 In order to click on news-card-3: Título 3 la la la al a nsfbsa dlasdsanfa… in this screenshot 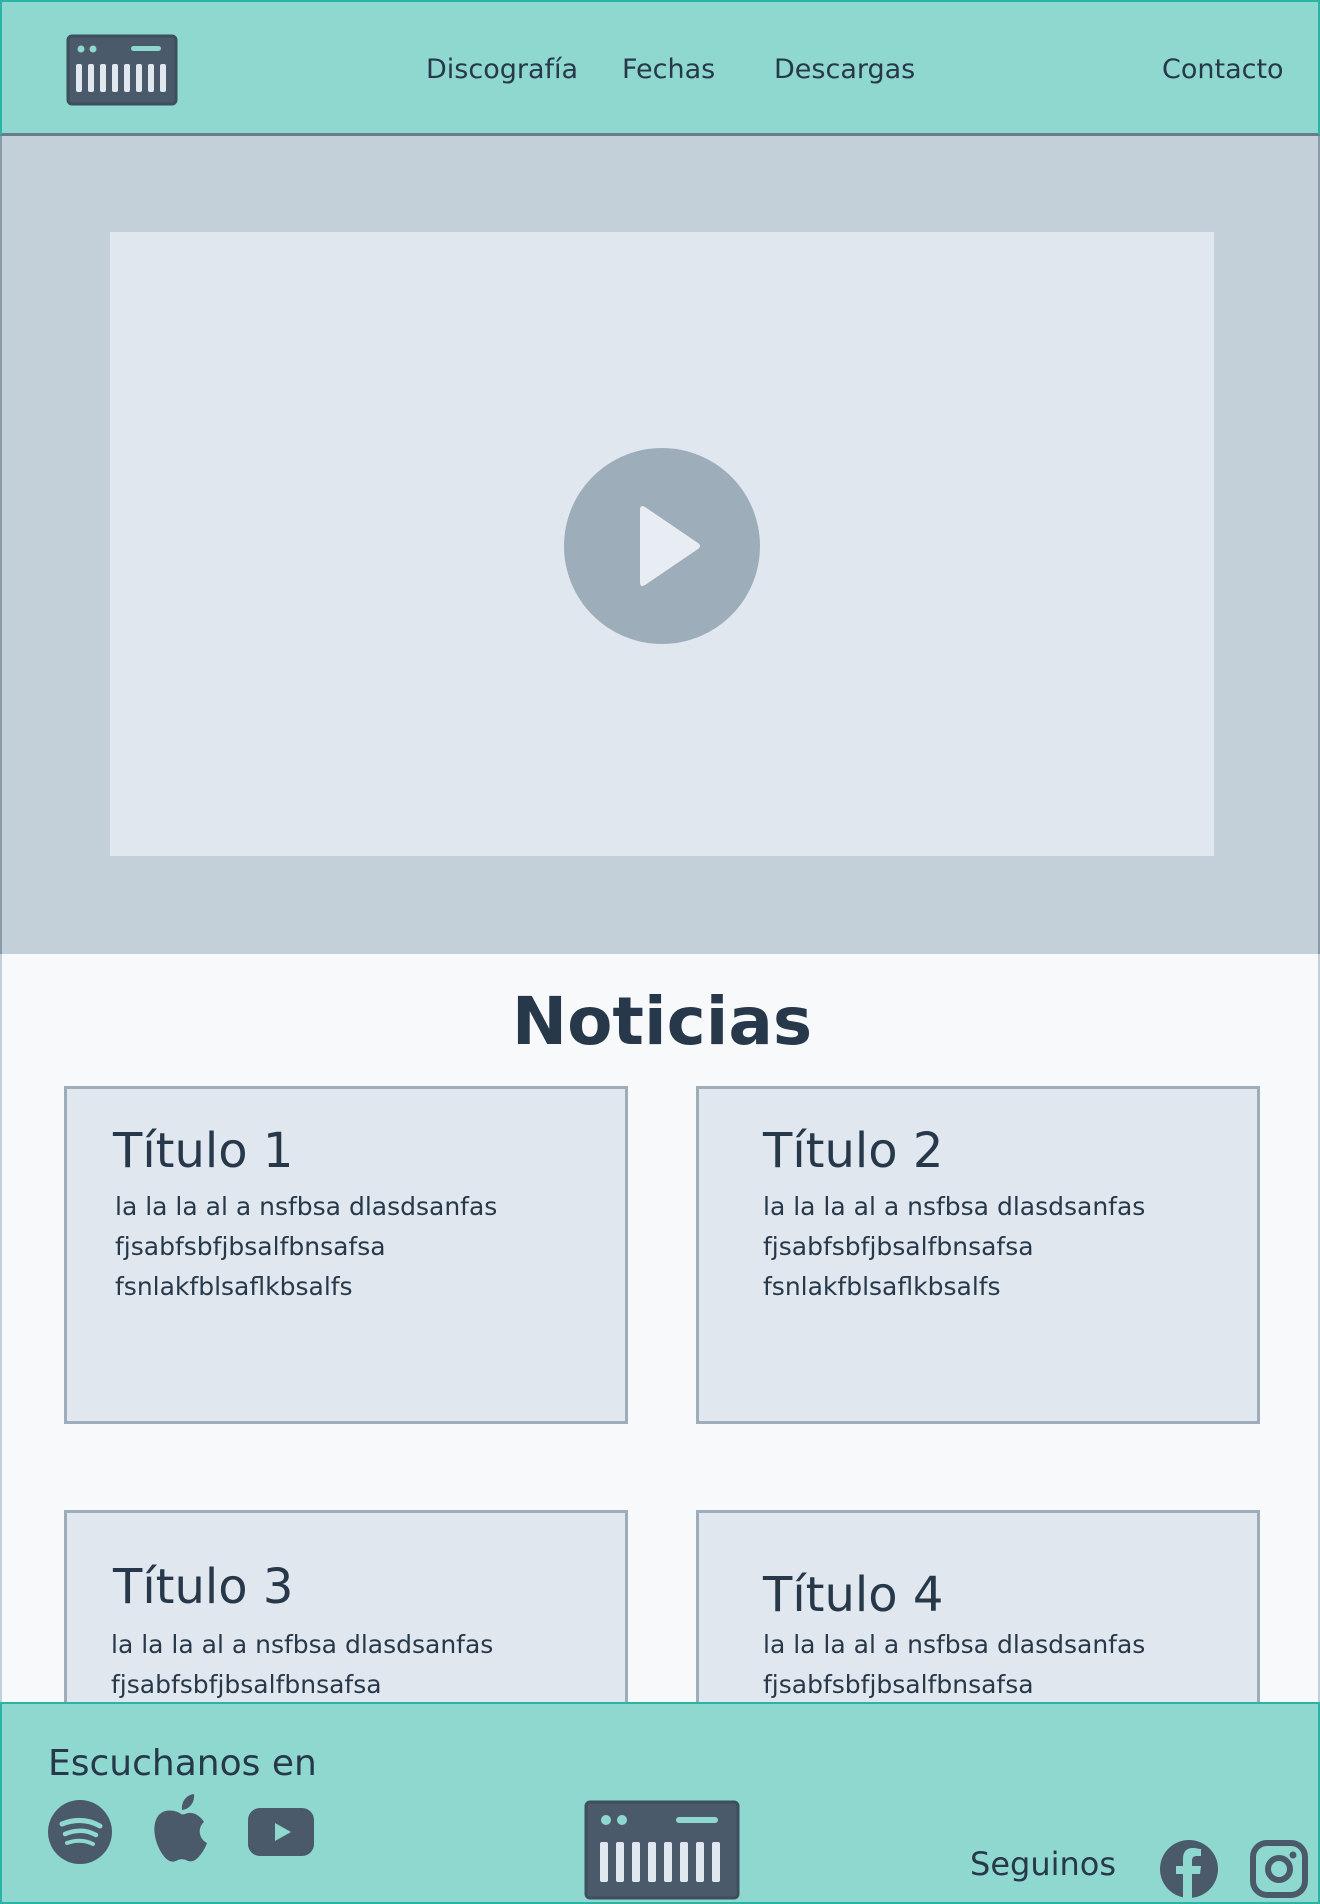, I will do `click(346, 1607)`.